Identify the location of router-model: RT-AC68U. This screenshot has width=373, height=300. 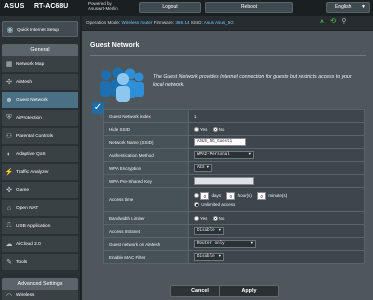
(51, 6).